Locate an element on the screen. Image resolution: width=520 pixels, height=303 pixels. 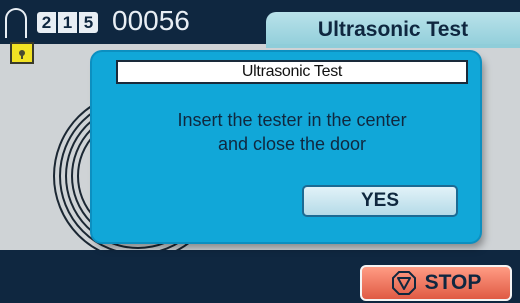
yes-button: YES is located at coordinates (380, 201).